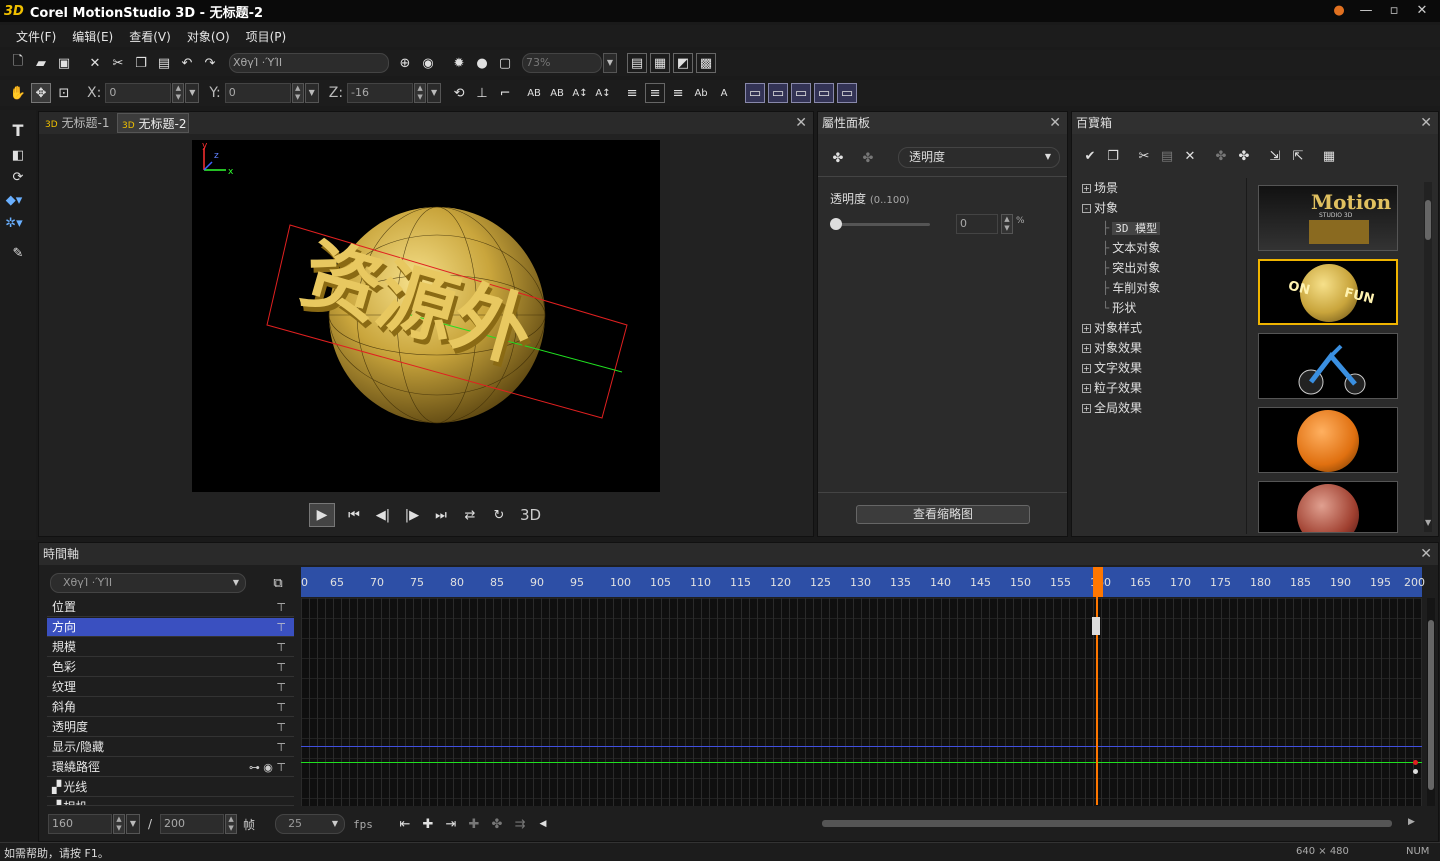  Describe the element at coordinates (1275, 156) in the screenshot. I see `import-file-icon: ⇲` at that location.